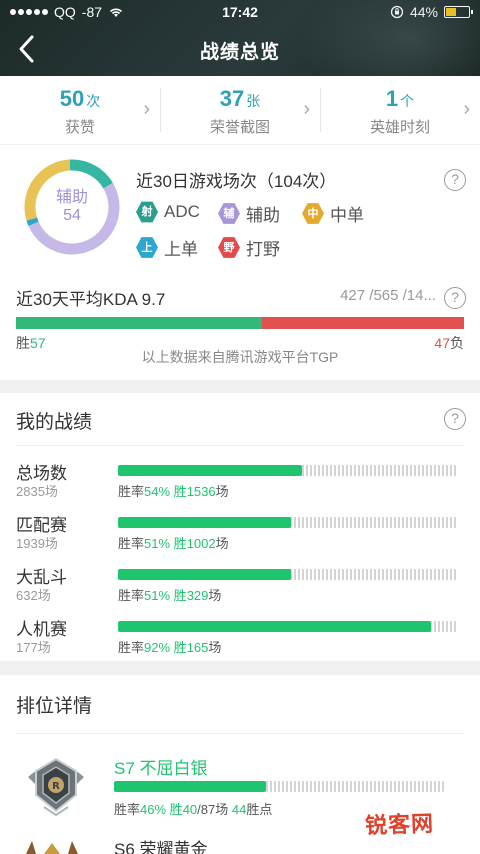  I want to click on stat-label: 获赞, so click(79, 127).